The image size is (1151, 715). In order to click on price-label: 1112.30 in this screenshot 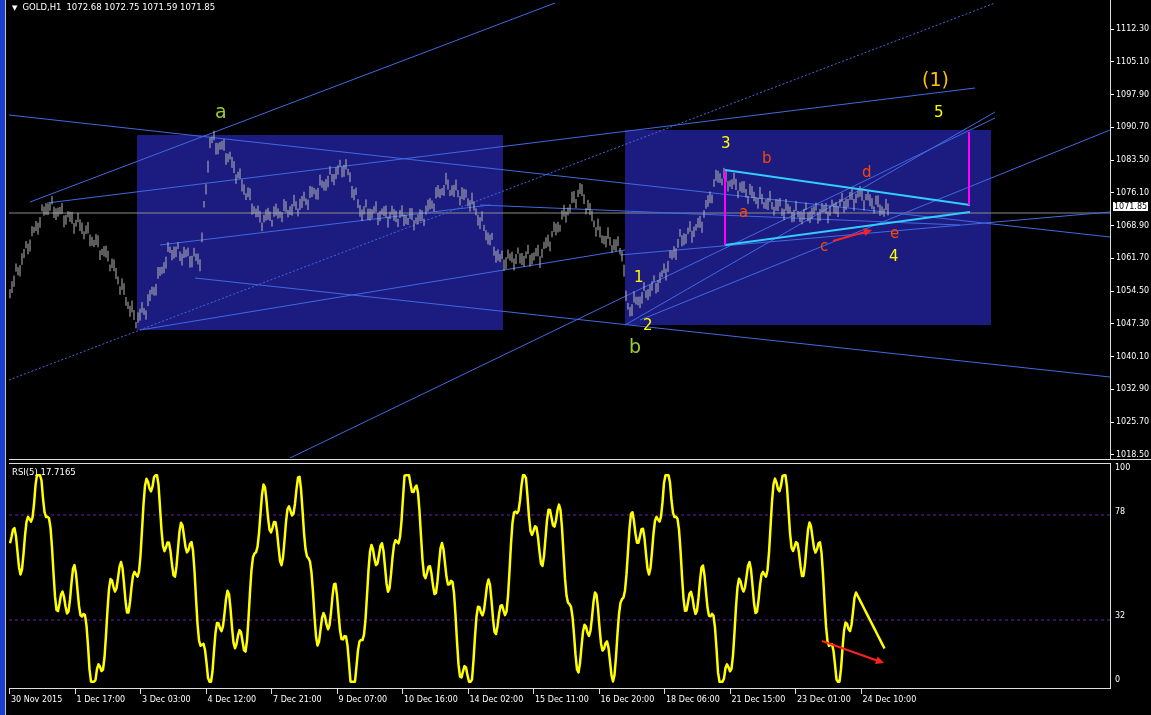, I will do `click(1133, 29)`.